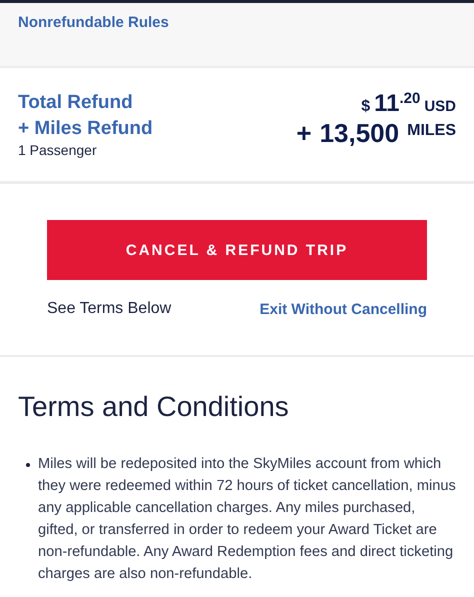 This screenshot has width=474, height=597. What do you see at coordinates (304, 133) in the screenshot?
I see `miles-prefix: +` at bounding box center [304, 133].